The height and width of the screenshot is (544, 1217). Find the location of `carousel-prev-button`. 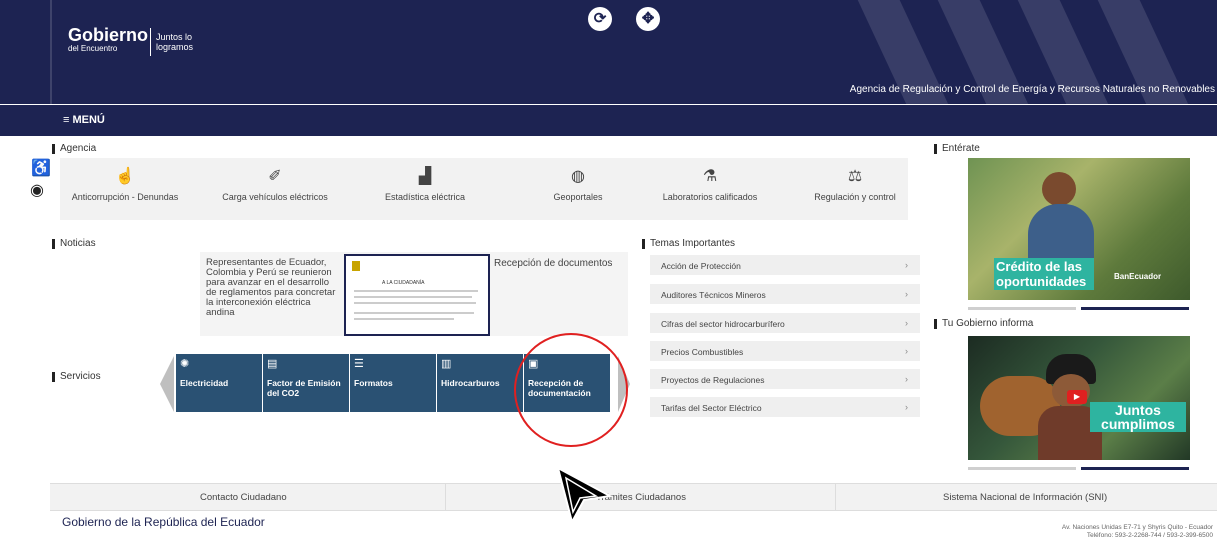

carousel-prev-button is located at coordinates (167, 384).